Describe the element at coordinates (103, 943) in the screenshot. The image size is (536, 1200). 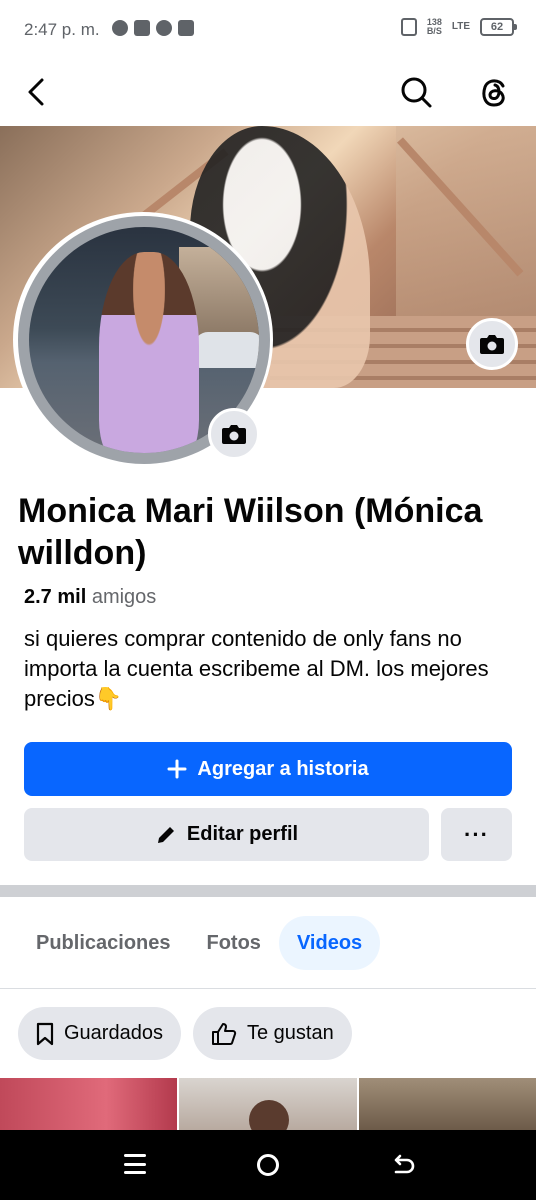
I see `tab-publicaciones: Publicaciones` at that location.